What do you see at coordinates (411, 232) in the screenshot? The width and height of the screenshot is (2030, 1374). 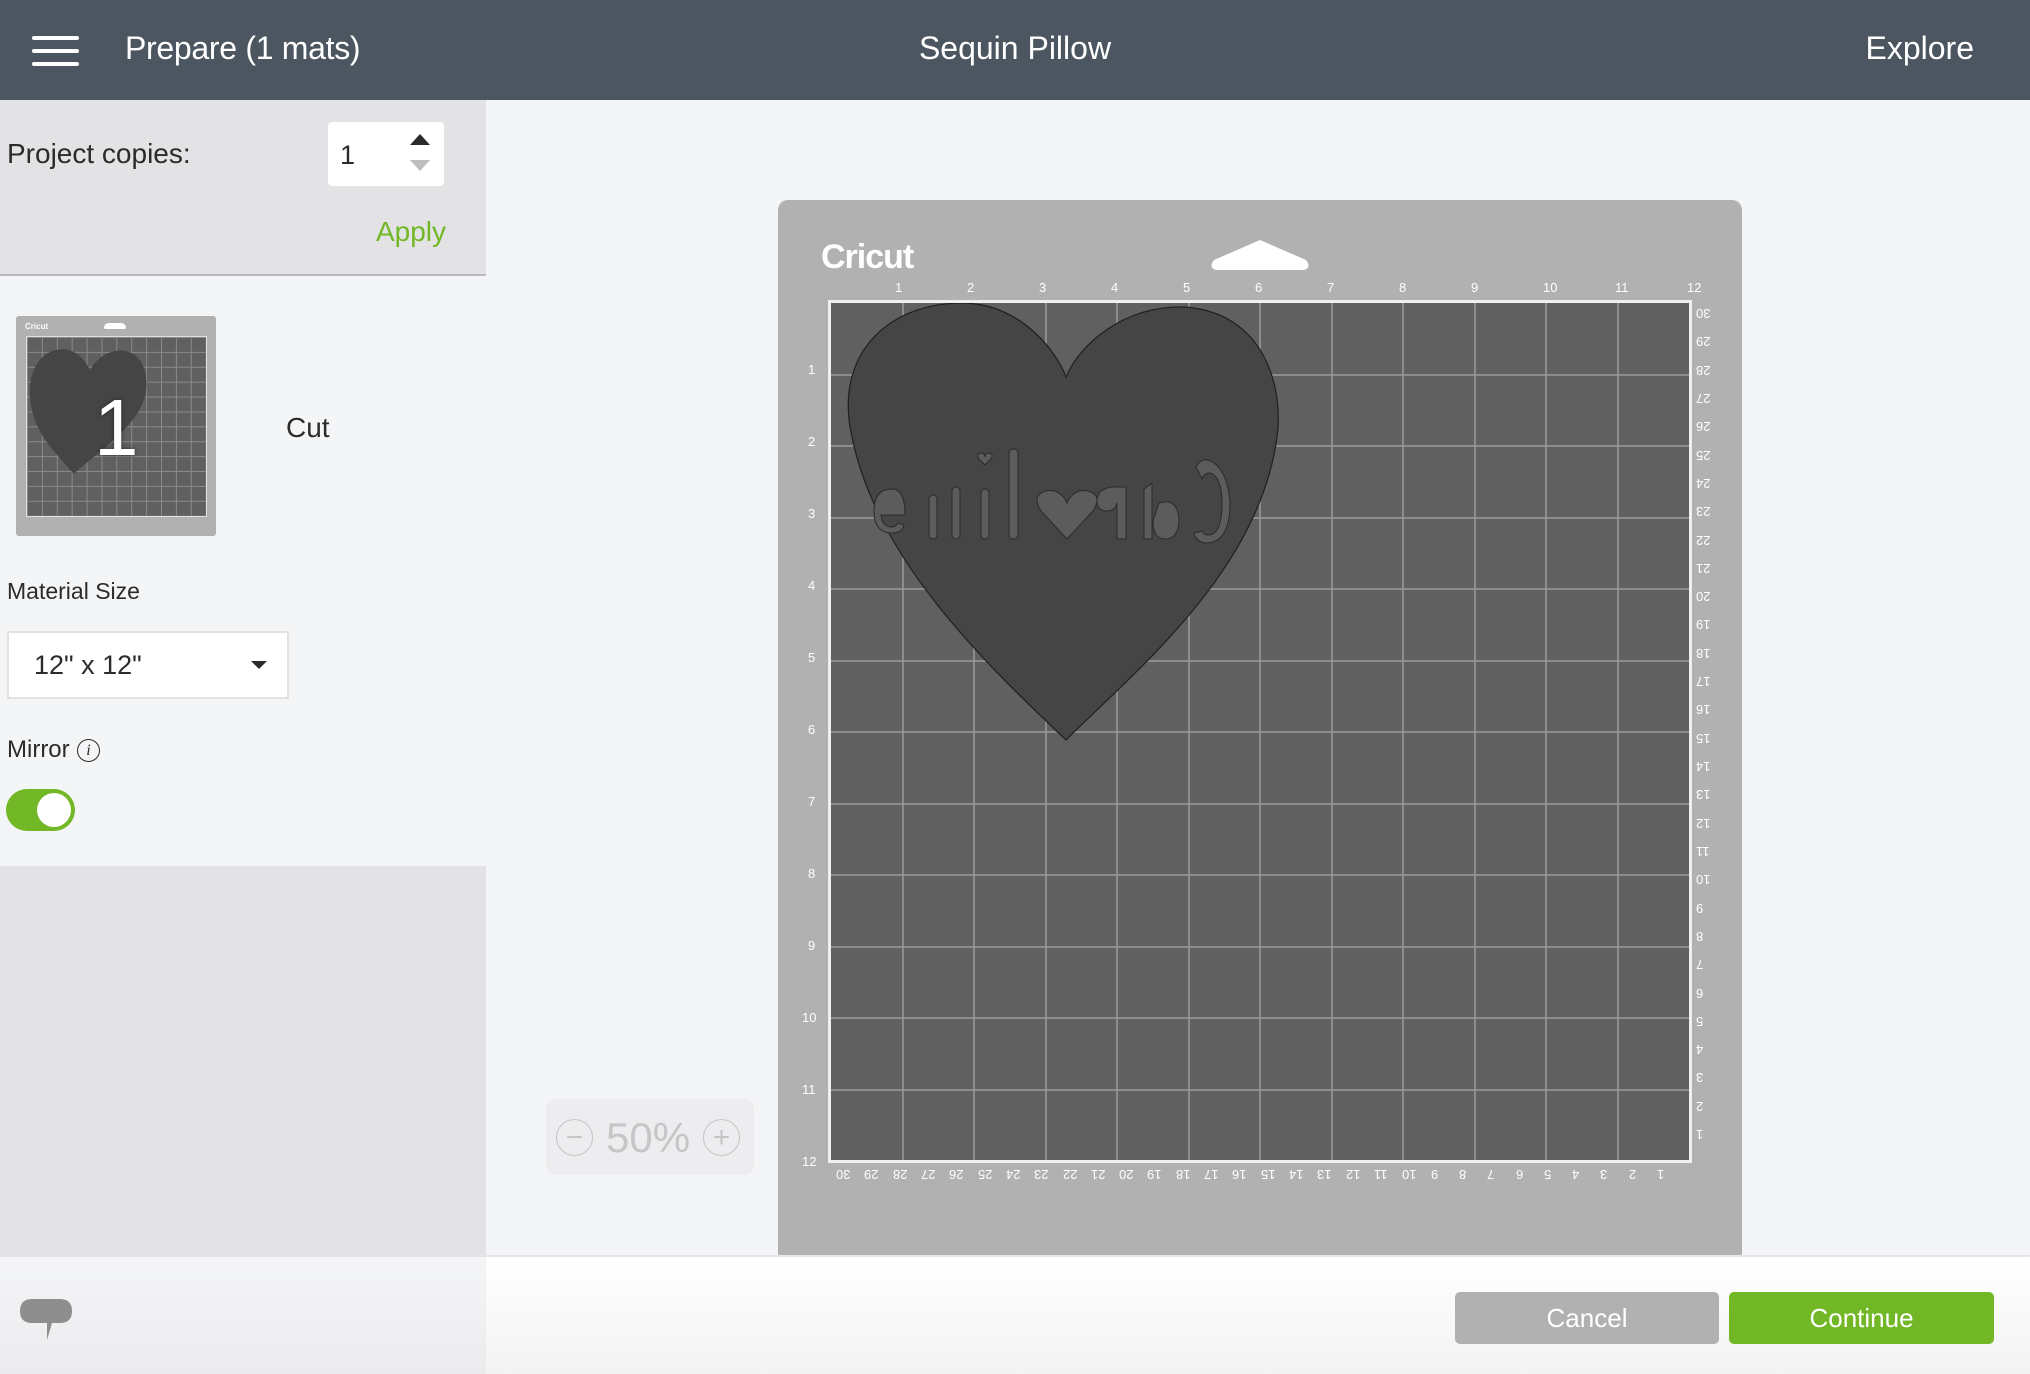 I see `apply-button: Apply` at bounding box center [411, 232].